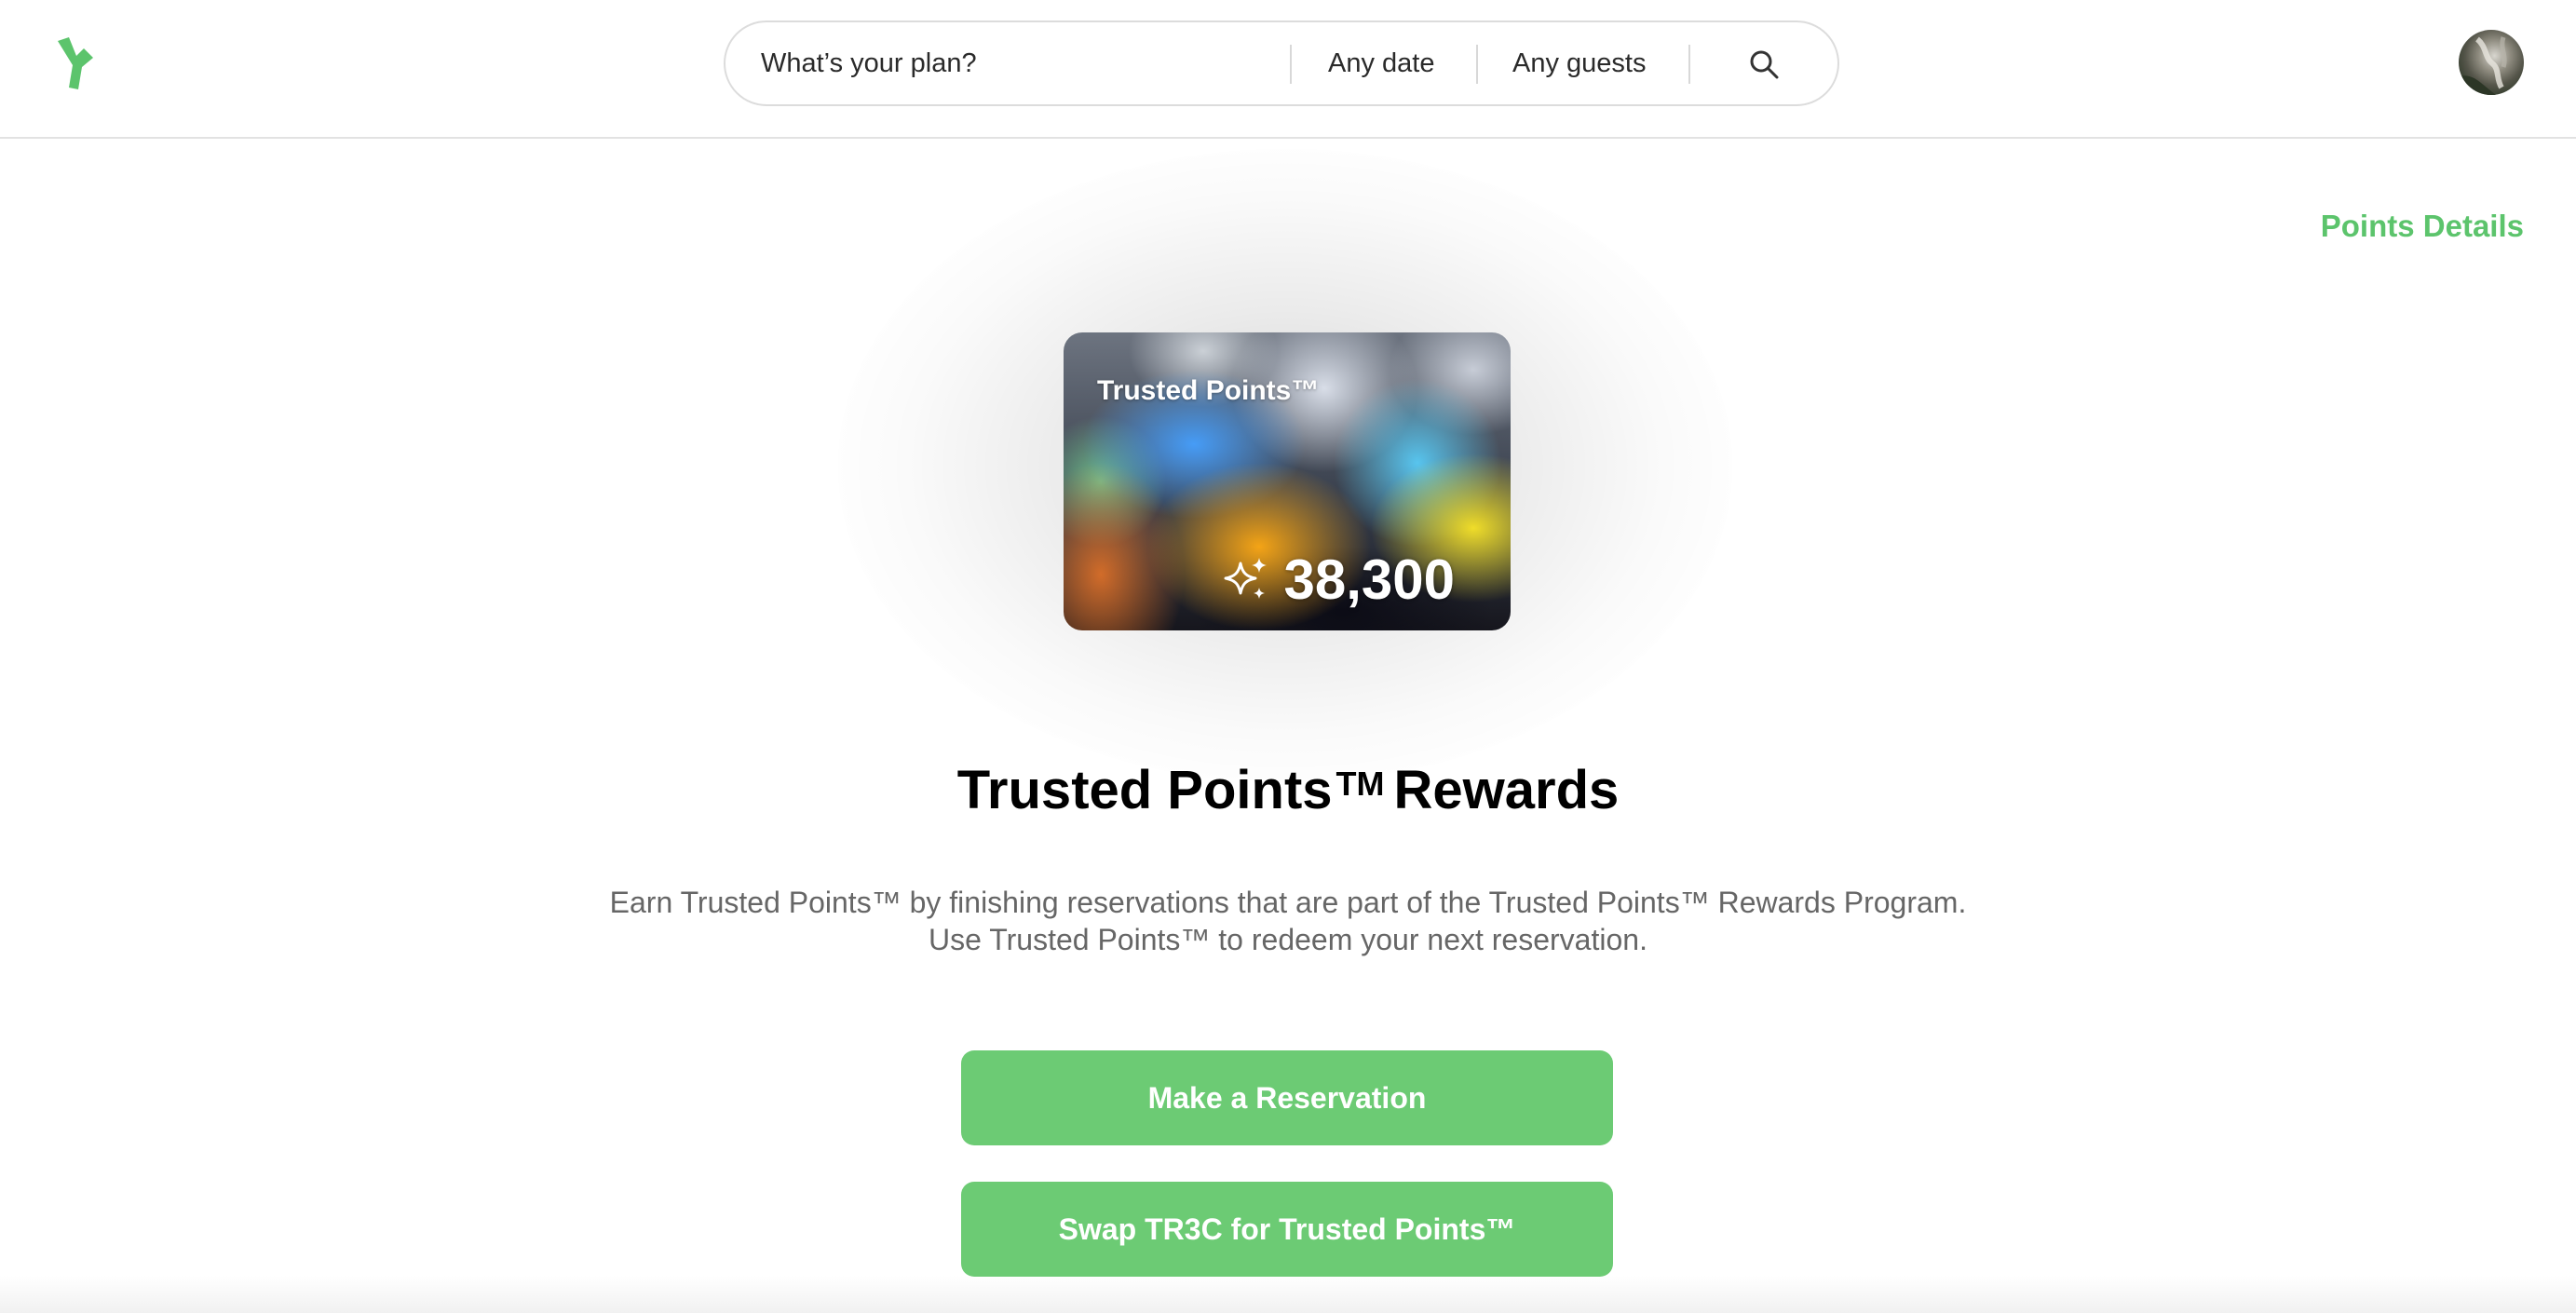  What do you see at coordinates (1144, 790) in the screenshot?
I see `page-title-prefix: Trusted Points` at bounding box center [1144, 790].